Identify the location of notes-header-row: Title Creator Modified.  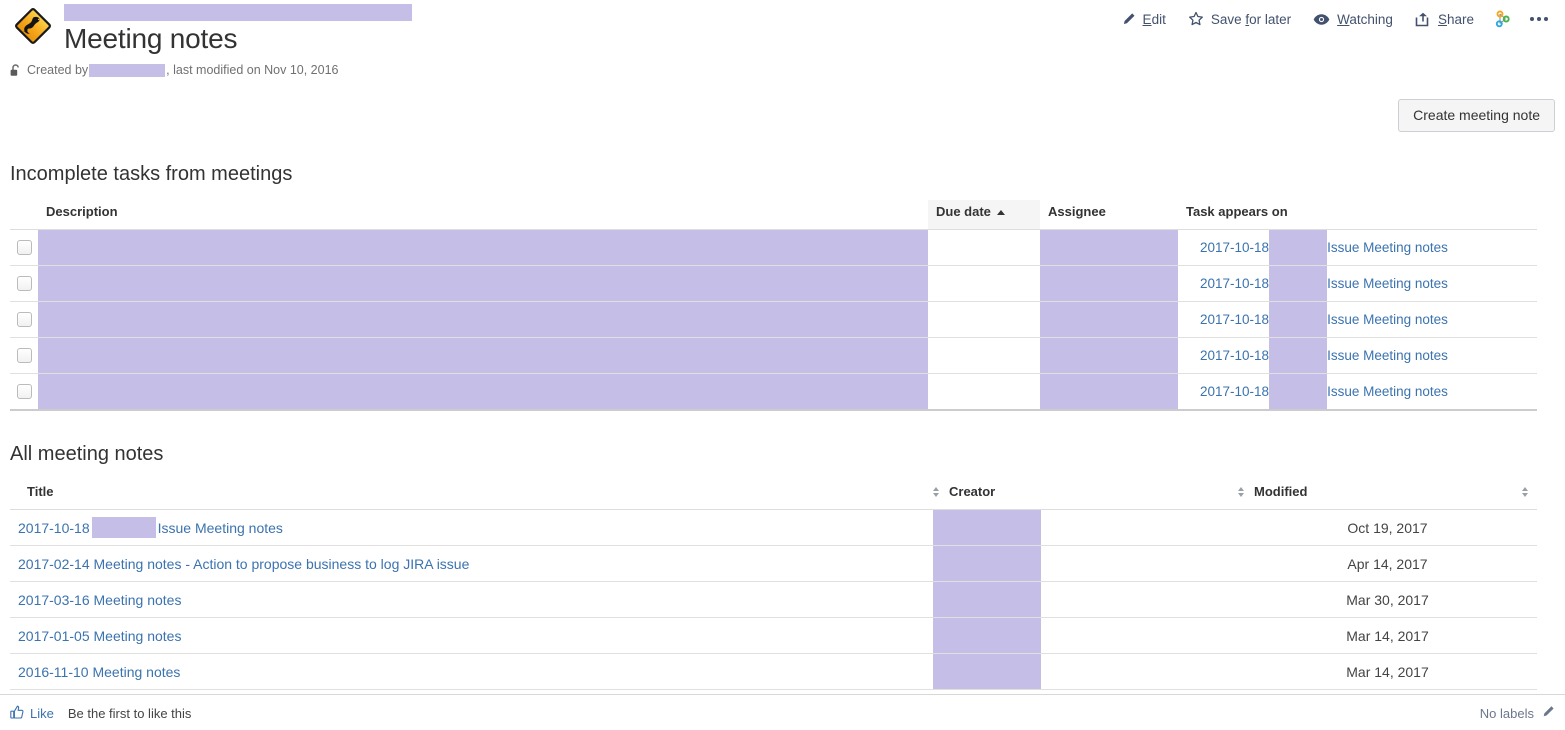
(773, 495).